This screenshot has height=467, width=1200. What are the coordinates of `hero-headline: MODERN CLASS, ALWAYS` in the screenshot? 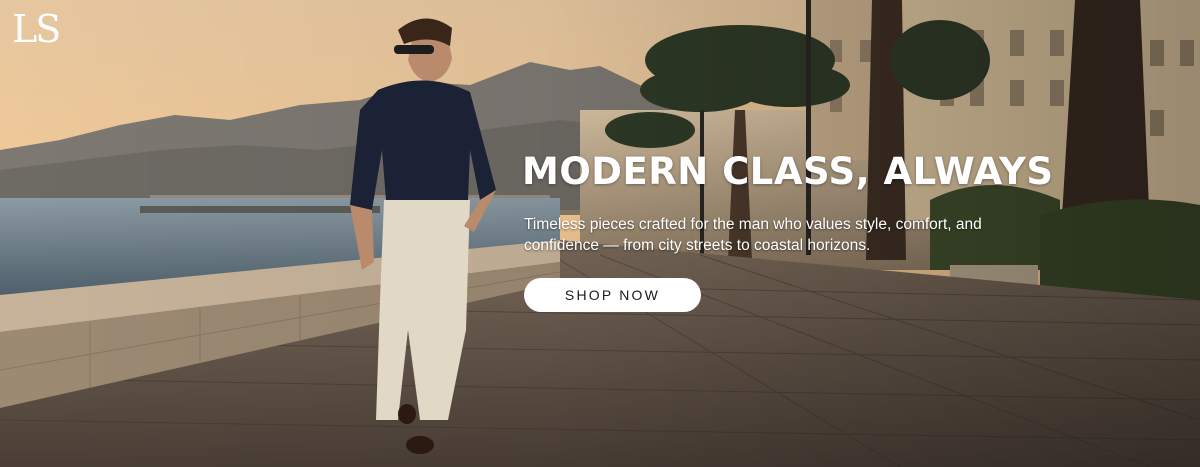 It's located at (788, 171).